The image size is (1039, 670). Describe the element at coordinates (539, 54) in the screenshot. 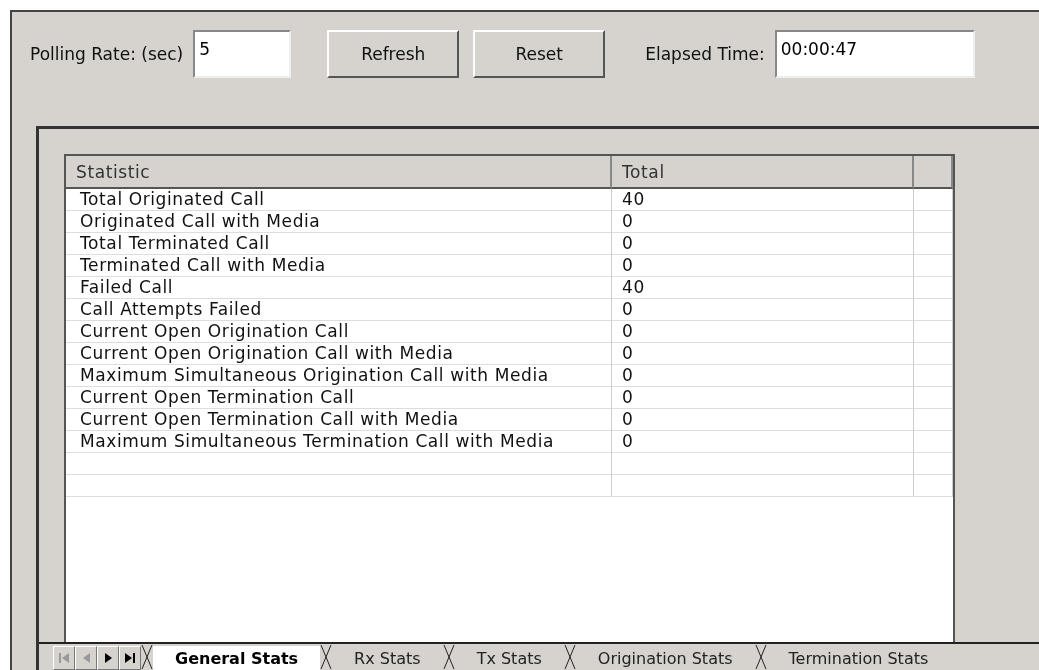

I see `reset-button: Reset` at that location.